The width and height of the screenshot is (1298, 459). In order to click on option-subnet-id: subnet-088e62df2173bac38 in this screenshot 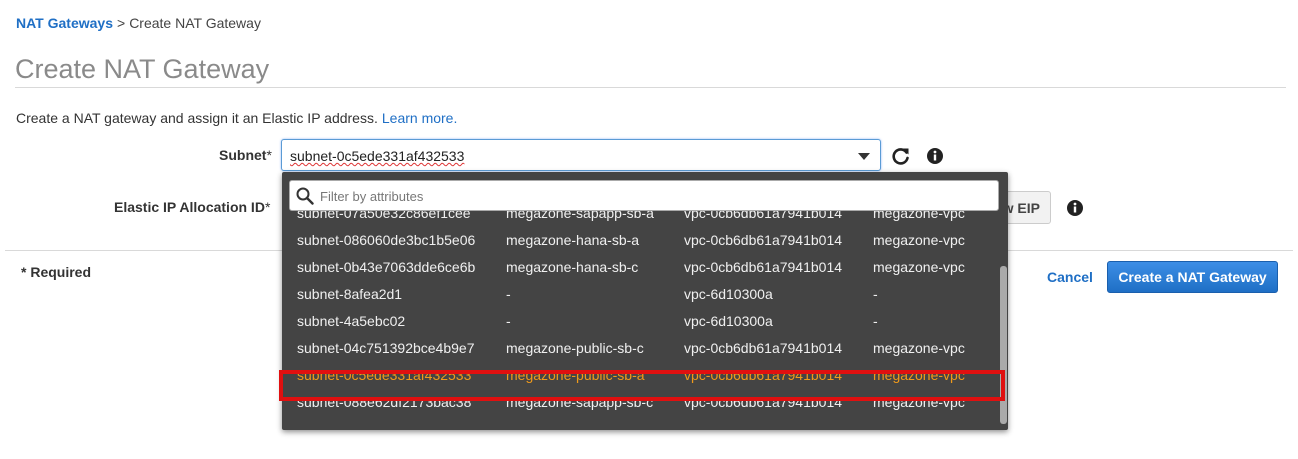, I will do `click(384, 402)`.